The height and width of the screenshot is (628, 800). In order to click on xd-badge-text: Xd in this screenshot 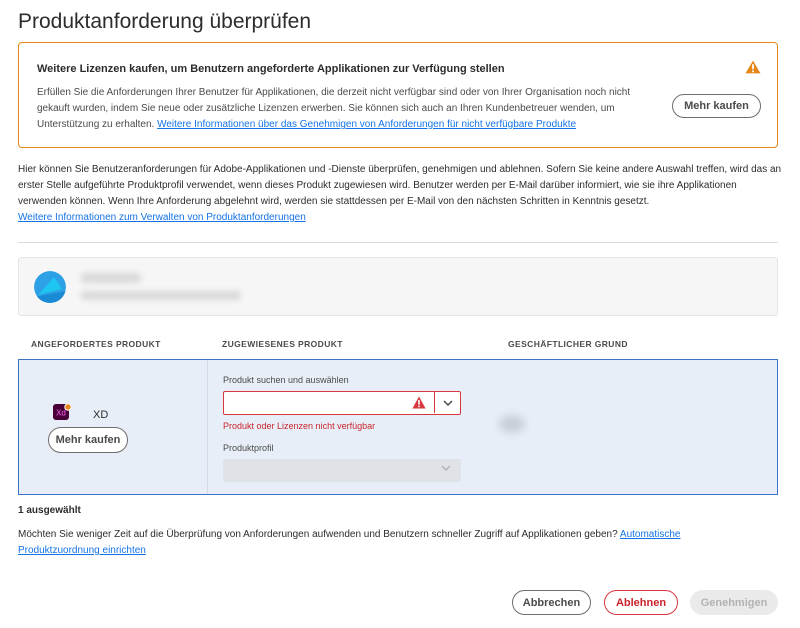, I will do `click(61, 413)`.